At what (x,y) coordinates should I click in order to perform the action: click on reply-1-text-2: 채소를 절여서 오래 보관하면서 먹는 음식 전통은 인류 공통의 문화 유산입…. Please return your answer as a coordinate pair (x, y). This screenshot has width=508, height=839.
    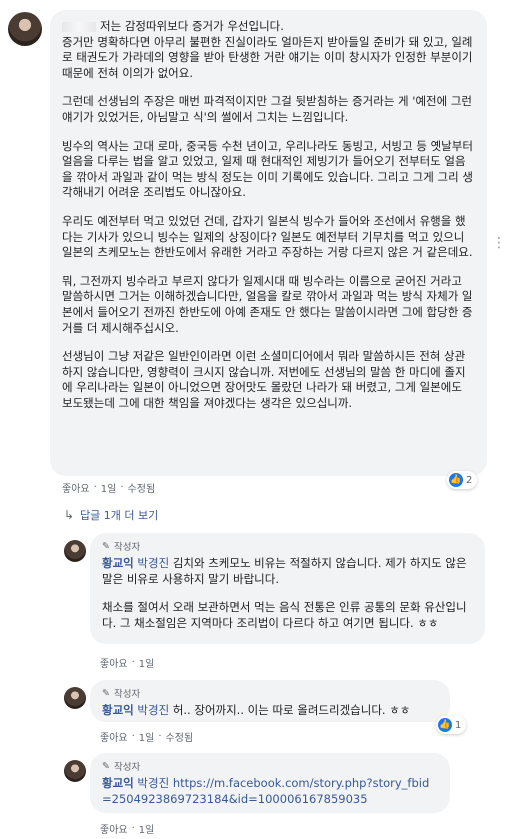
    Looking at the image, I should click on (284, 615).